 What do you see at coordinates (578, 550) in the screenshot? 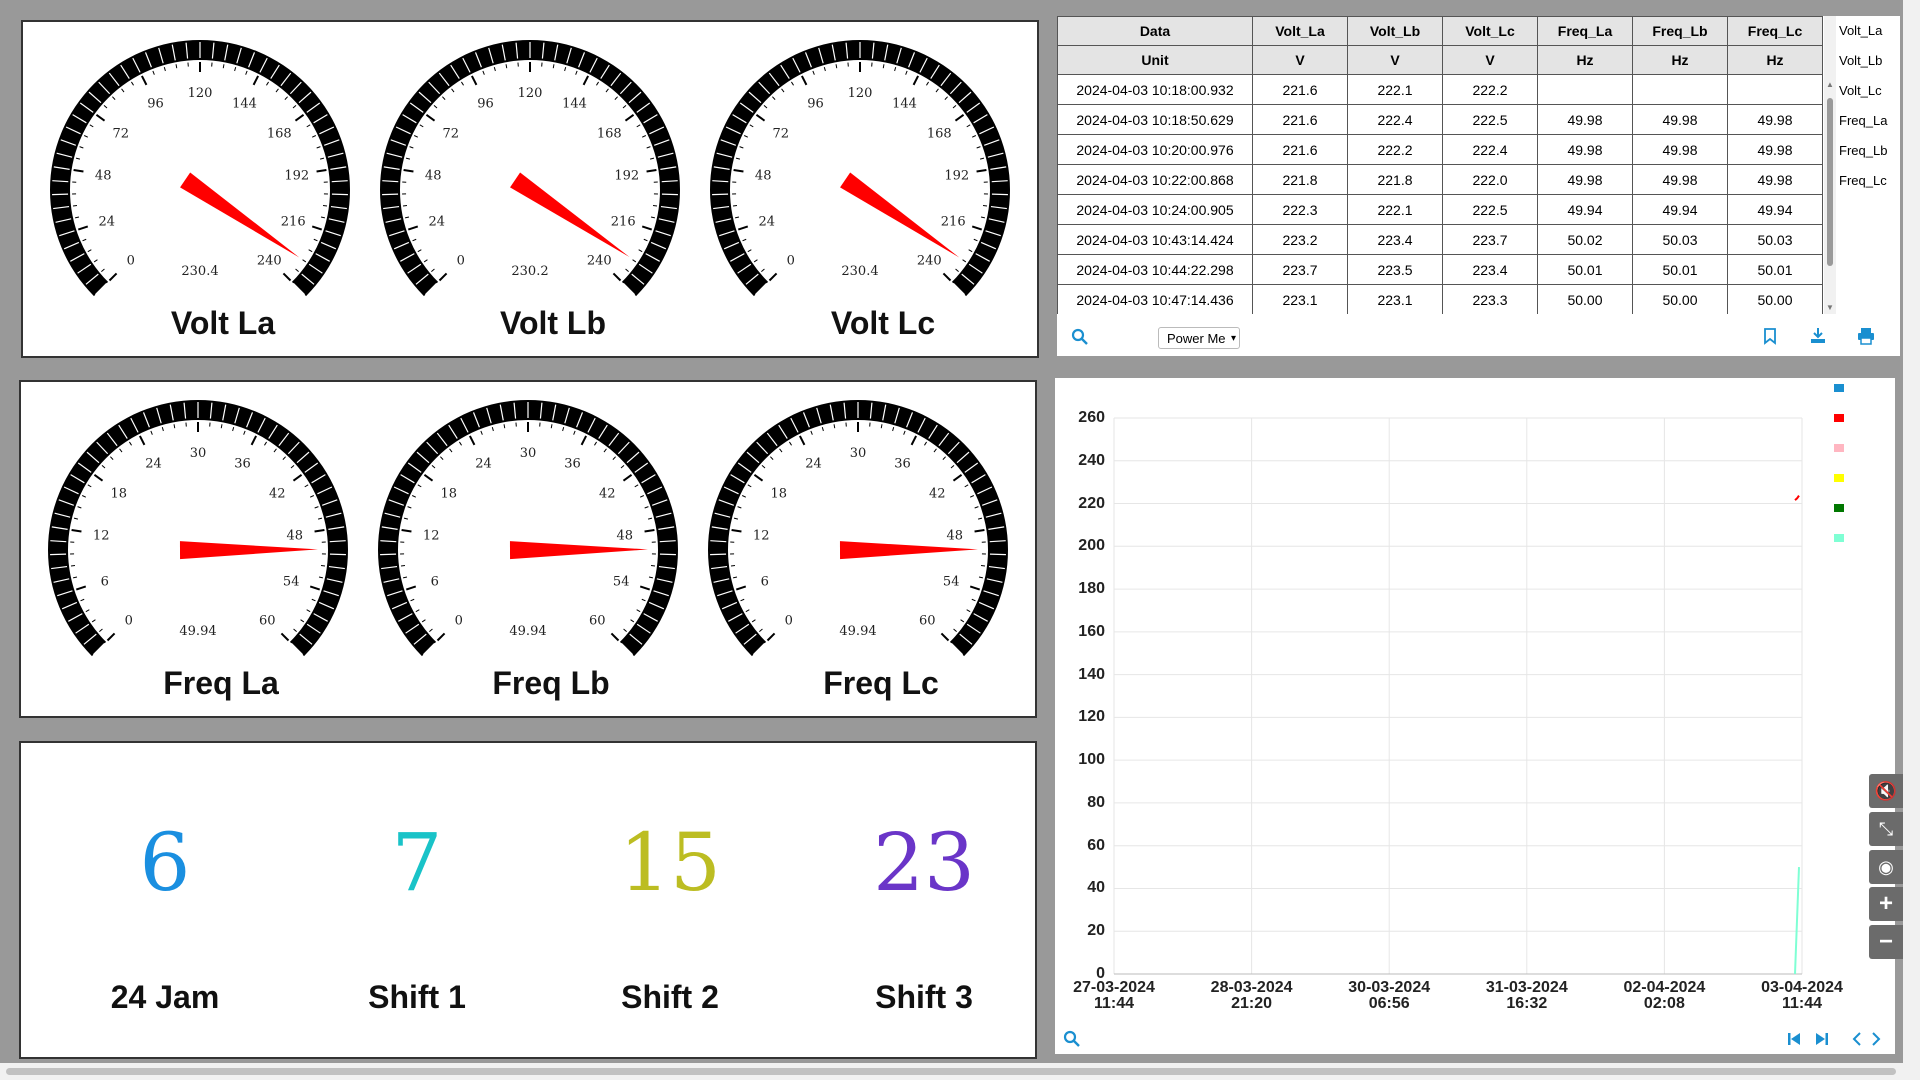
I see `gauge-needle` at bounding box center [578, 550].